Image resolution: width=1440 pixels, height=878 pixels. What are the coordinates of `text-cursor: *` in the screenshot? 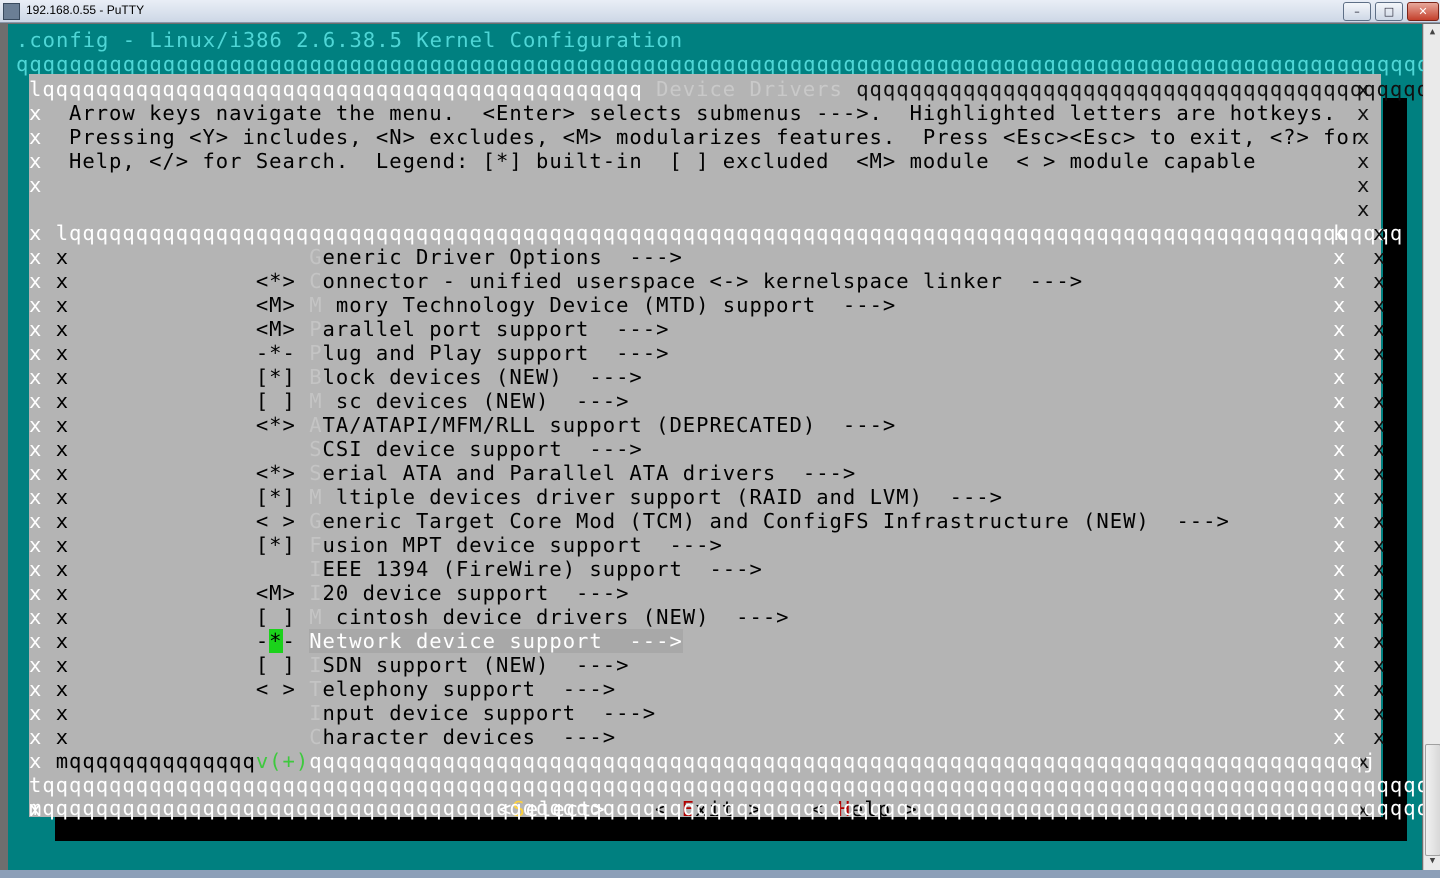 It's located at (276, 641).